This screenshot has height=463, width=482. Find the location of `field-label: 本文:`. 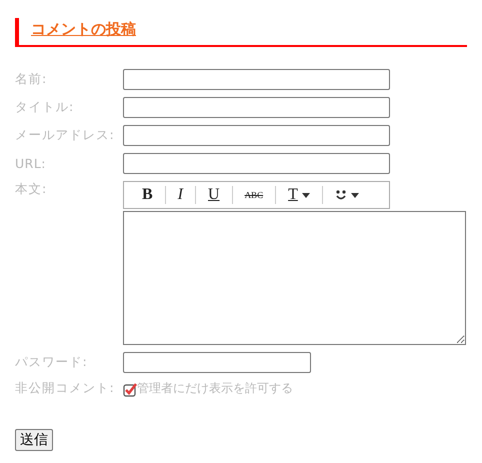

field-label: 本文: is located at coordinates (31, 189).